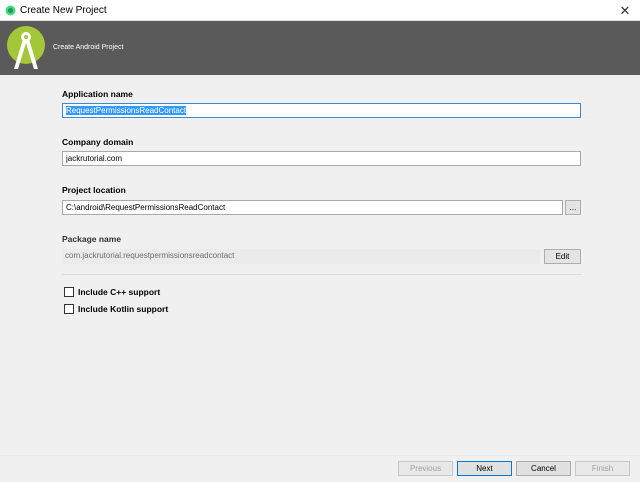 This screenshot has width=640, height=482. I want to click on cancel-button: Cancel, so click(543, 468).